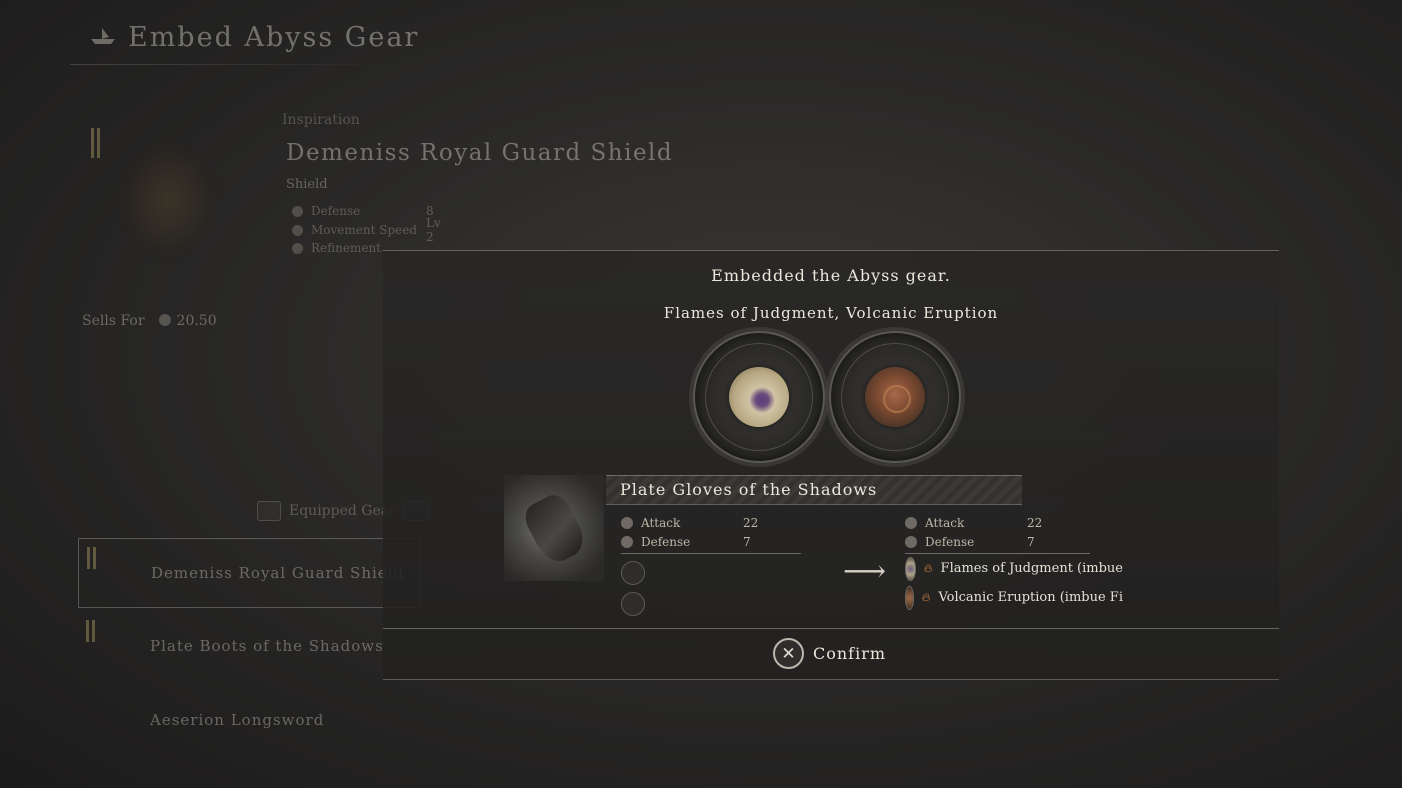 Image resolution: width=1402 pixels, height=788 pixels. What do you see at coordinates (297, 230) in the screenshot?
I see `speed-icon` at bounding box center [297, 230].